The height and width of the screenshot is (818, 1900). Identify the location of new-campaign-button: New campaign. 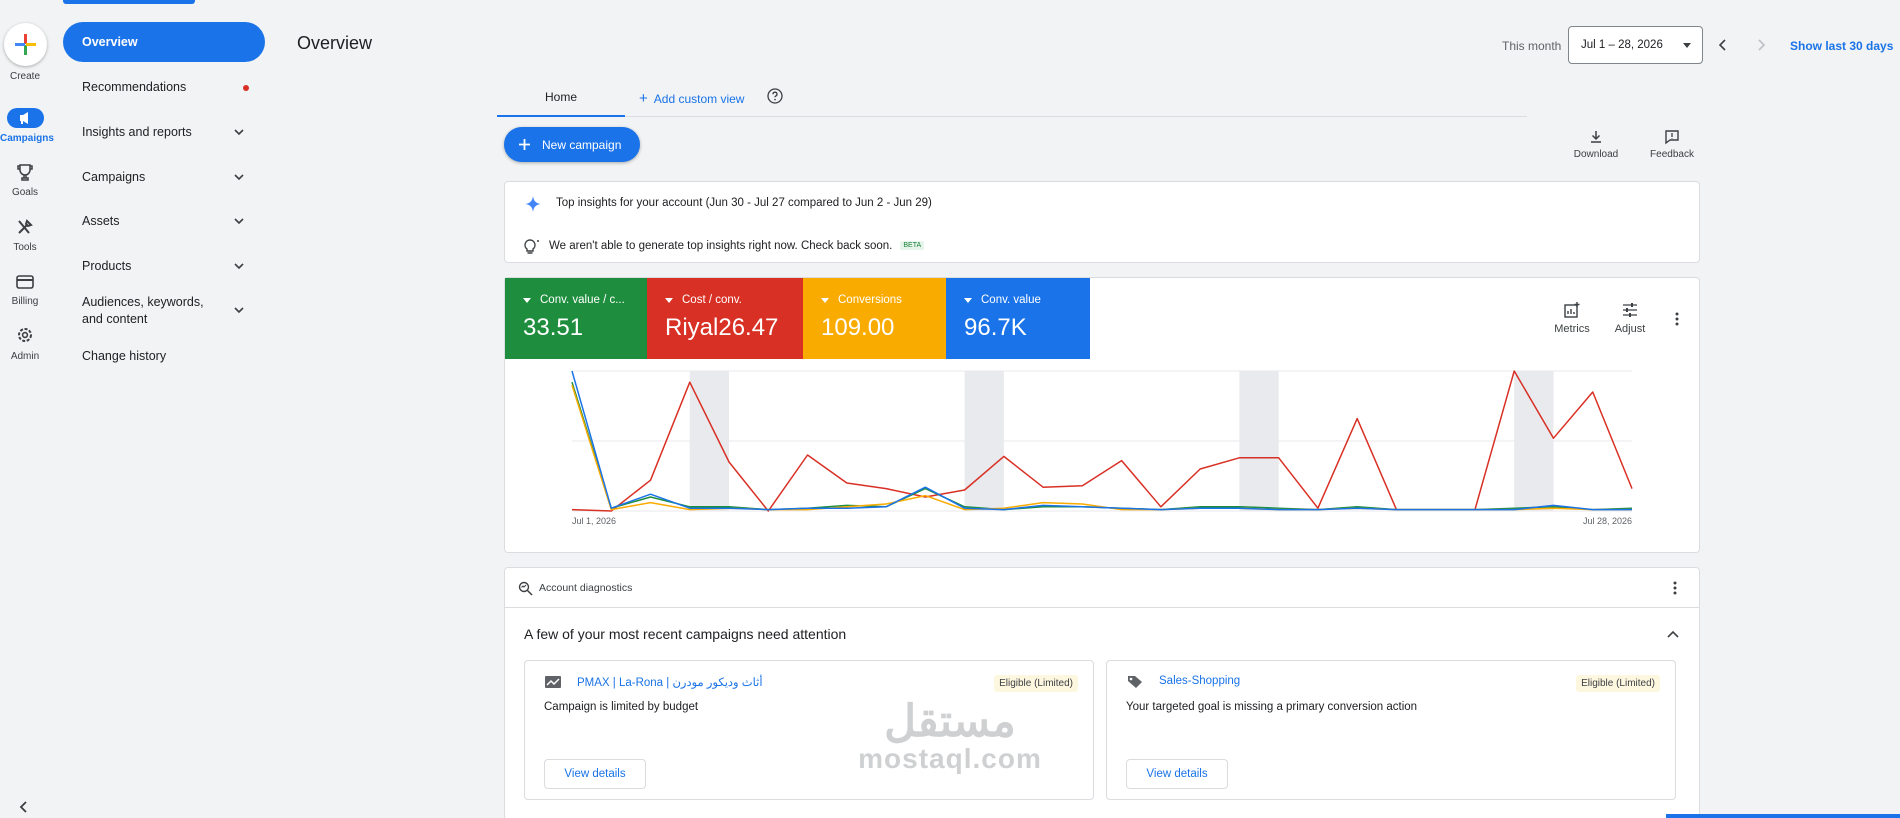
(572, 144).